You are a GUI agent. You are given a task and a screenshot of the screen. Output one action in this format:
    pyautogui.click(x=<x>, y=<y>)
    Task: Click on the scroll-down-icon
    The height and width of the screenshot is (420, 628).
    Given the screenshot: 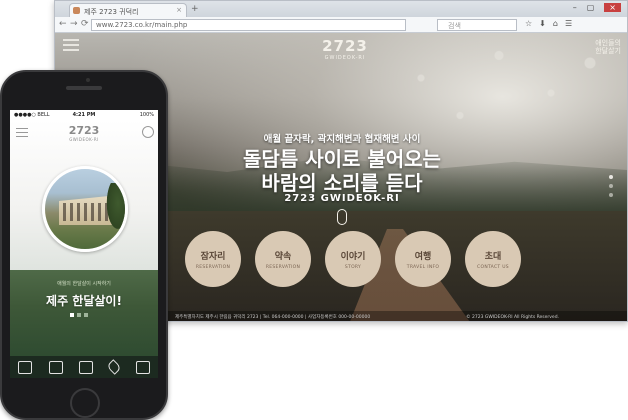 What is the action you would take?
    pyautogui.click(x=342, y=217)
    